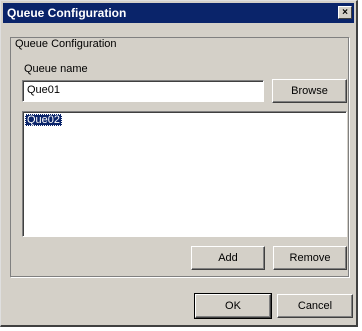  Describe the element at coordinates (44, 120) in the screenshot. I see `list-item: Que02` at that location.